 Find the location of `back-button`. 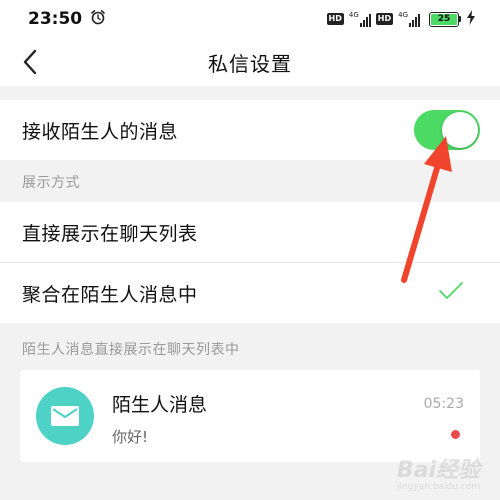

back-button is located at coordinates (30, 62).